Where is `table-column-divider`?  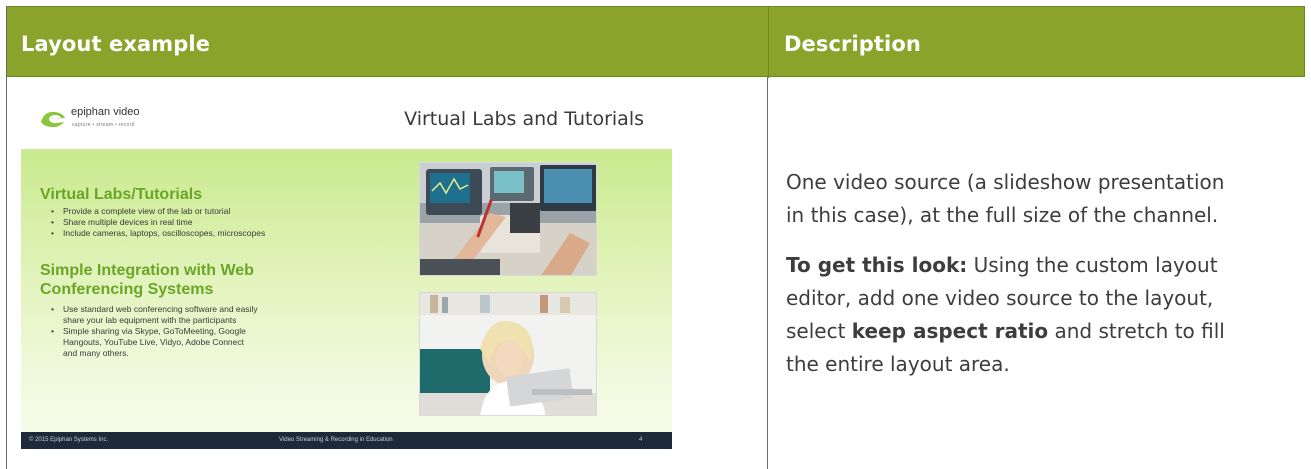
table-column-divider is located at coordinates (767, 273).